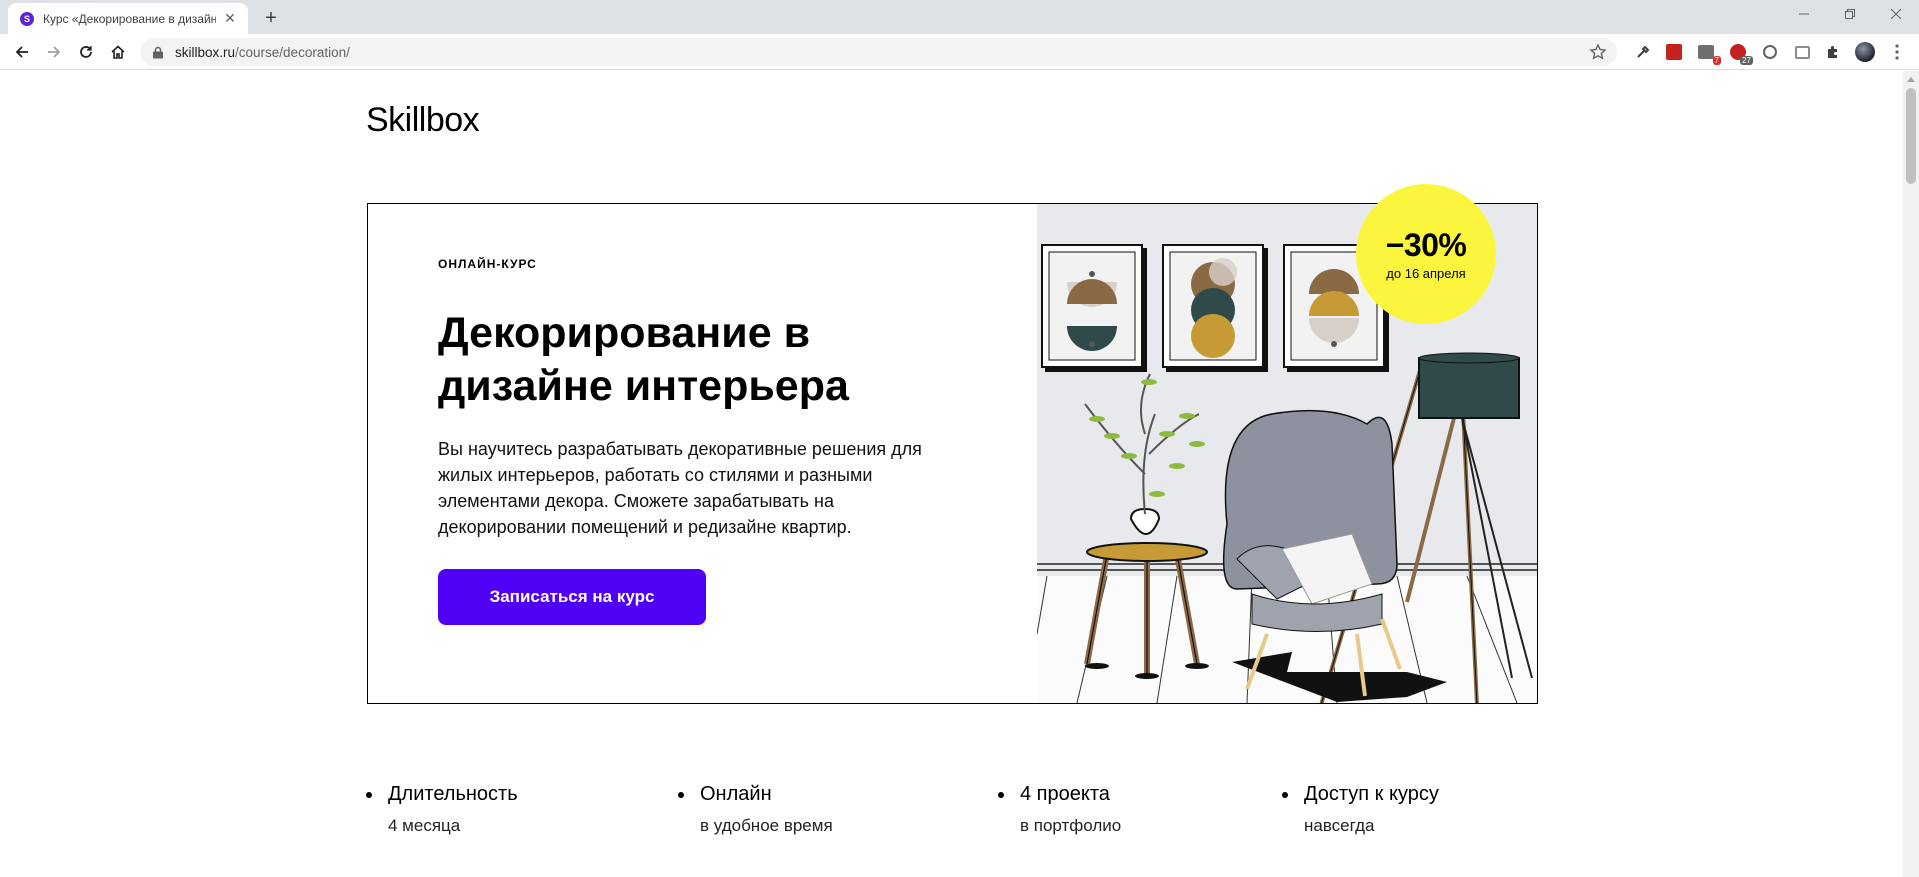  What do you see at coordinates (292, 52) in the screenshot?
I see `url-path: /course/decoration/` at bounding box center [292, 52].